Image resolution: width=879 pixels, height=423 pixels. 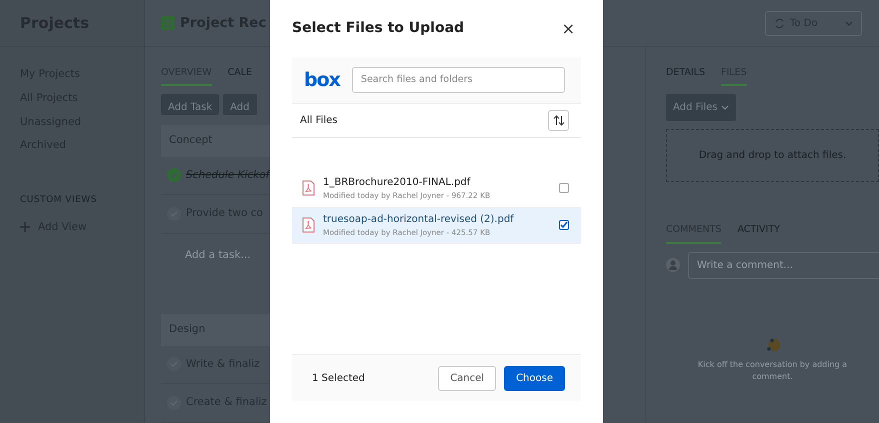 I want to click on search-field: Search files and folders, so click(x=458, y=80).